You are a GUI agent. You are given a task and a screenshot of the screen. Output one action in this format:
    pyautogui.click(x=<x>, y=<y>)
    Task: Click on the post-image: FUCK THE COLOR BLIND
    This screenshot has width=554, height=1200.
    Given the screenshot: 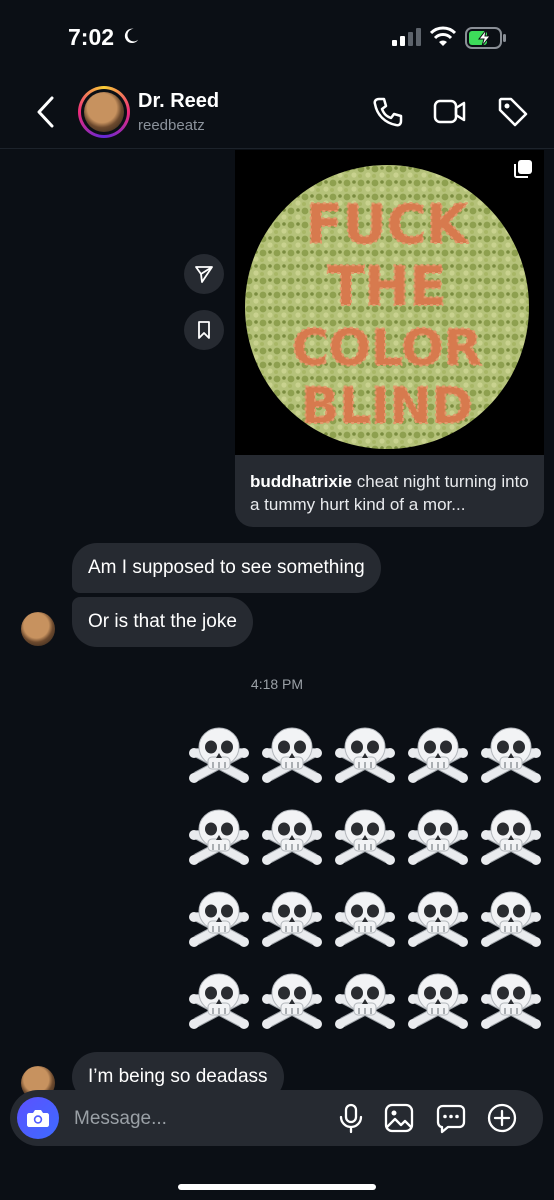 What is the action you would take?
    pyautogui.click(x=389, y=302)
    